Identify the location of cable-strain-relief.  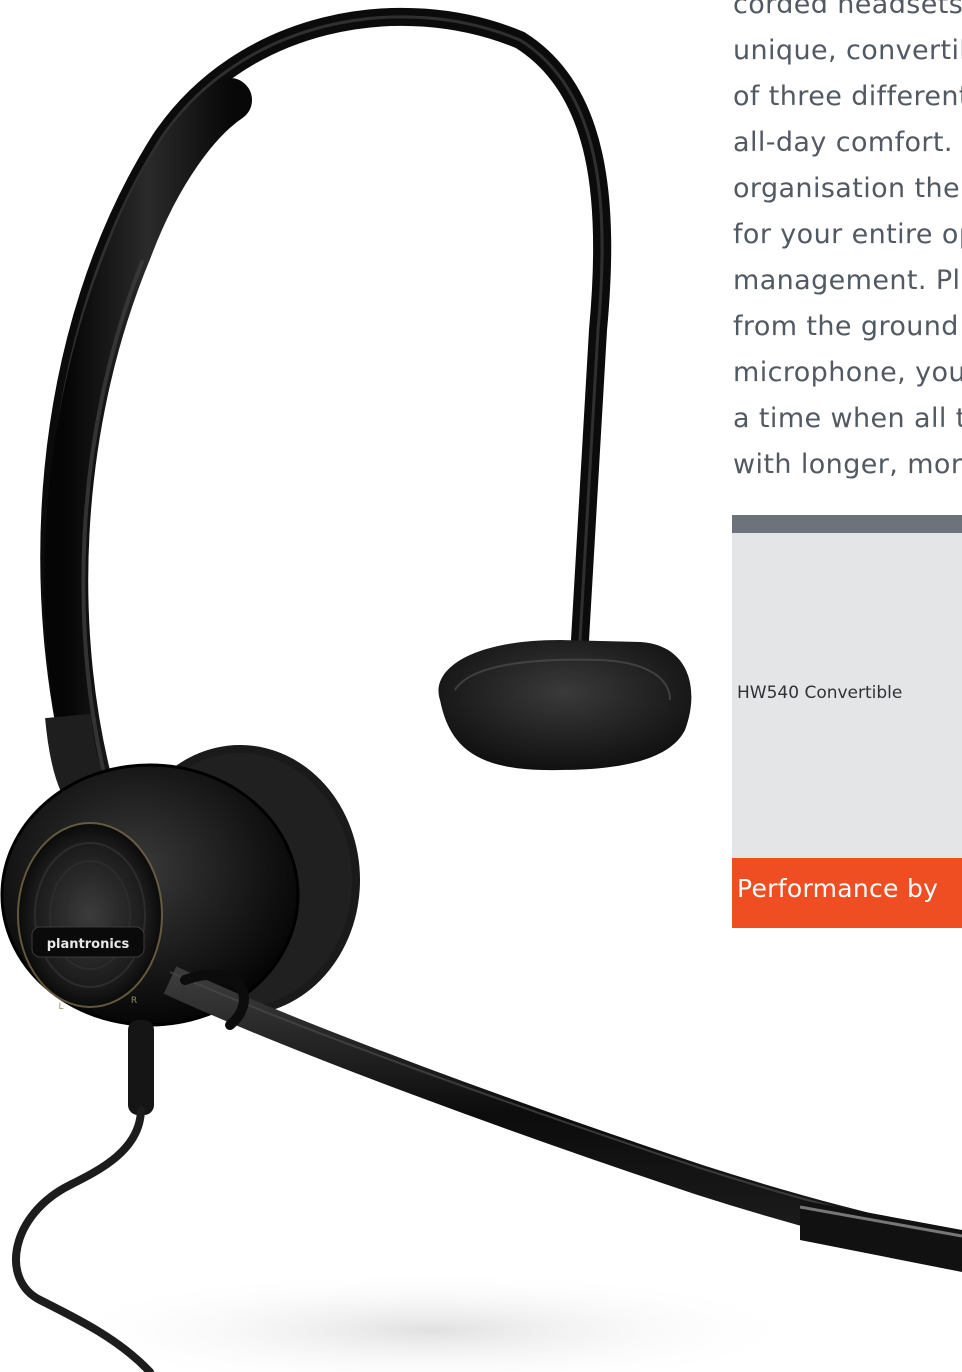
(141, 1067).